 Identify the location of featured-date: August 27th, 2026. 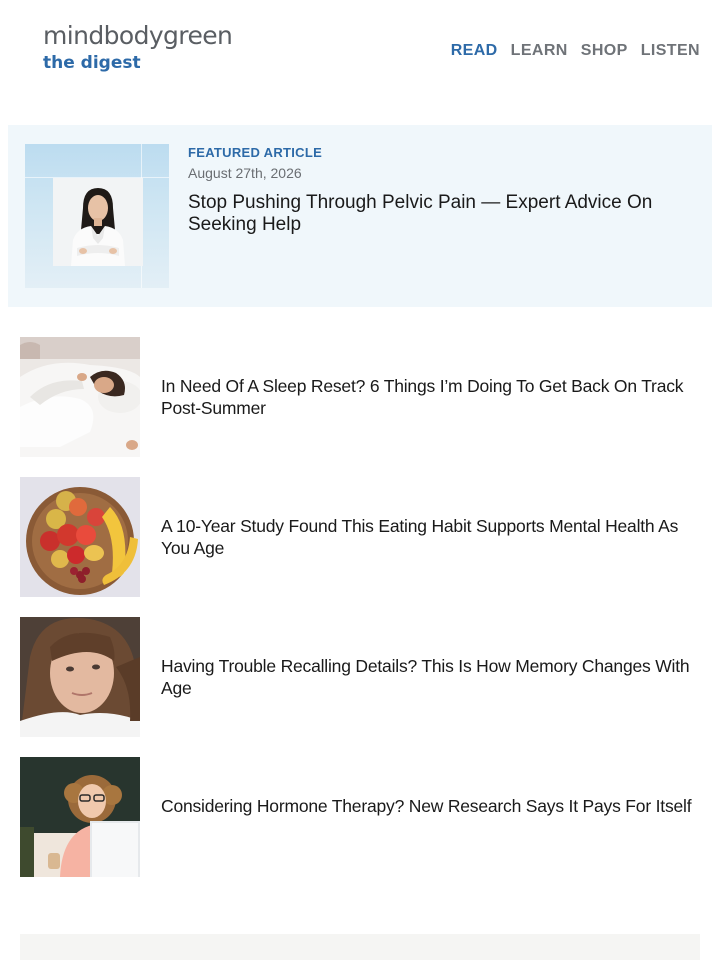
(245, 173).